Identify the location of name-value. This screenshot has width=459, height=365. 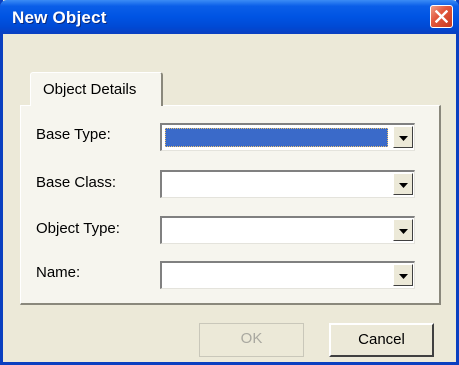
(276, 275).